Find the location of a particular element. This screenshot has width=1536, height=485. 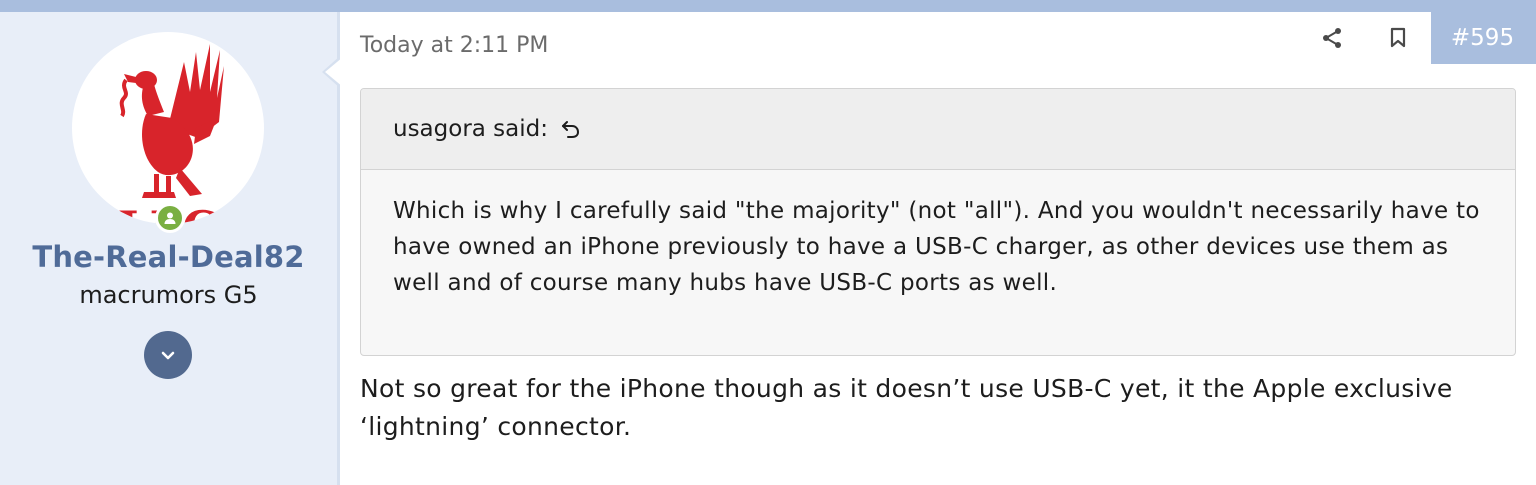

quote-author: usagora said: is located at coordinates (470, 129).